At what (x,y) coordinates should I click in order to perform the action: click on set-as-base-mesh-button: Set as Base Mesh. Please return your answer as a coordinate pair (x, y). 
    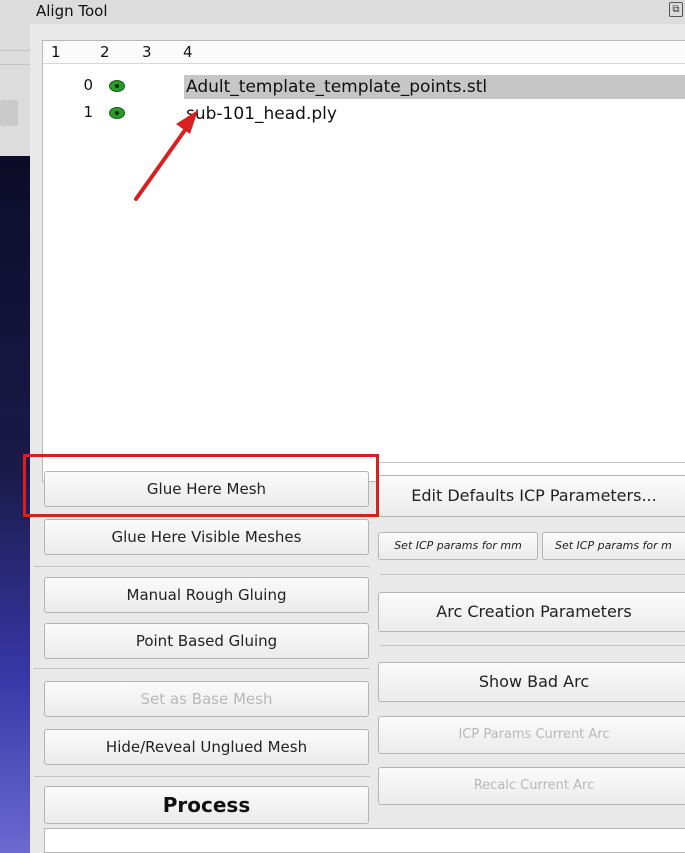
    Looking at the image, I should click on (206, 699).